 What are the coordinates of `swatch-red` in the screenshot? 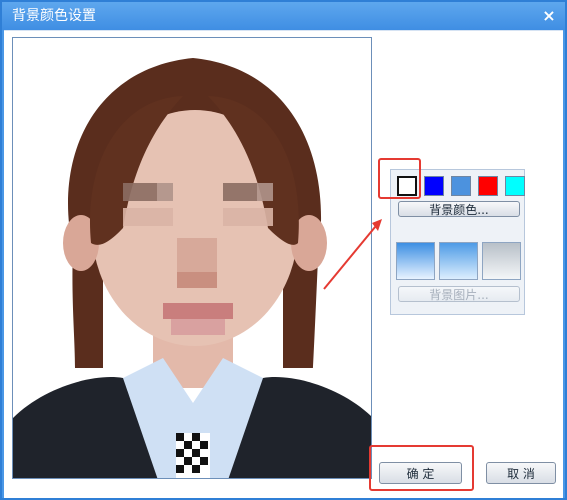 It's located at (488, 186).